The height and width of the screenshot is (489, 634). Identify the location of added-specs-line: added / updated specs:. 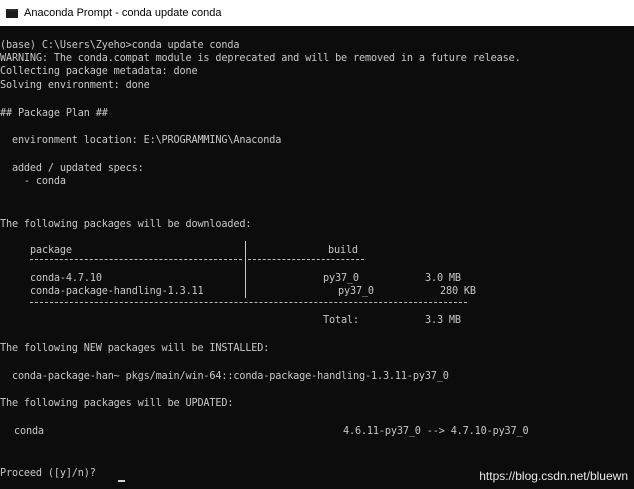
(72, 168).